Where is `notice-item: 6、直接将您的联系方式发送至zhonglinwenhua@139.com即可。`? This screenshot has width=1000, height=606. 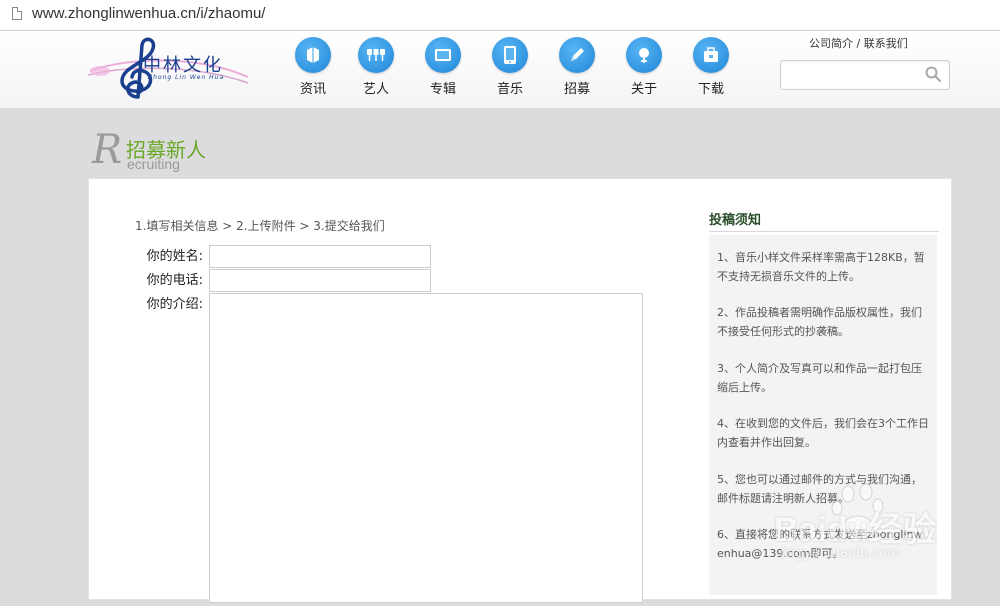 notice-item: 6、直接将您的联系方式发送至zhonglinwenhua@139.com即可。 is located at coordinates (820, 544).